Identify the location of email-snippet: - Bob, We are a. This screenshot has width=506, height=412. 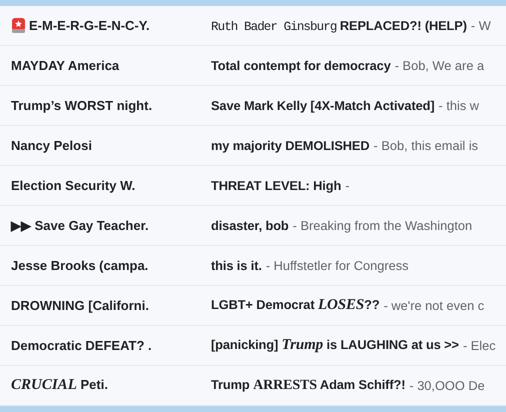
(439, 65).